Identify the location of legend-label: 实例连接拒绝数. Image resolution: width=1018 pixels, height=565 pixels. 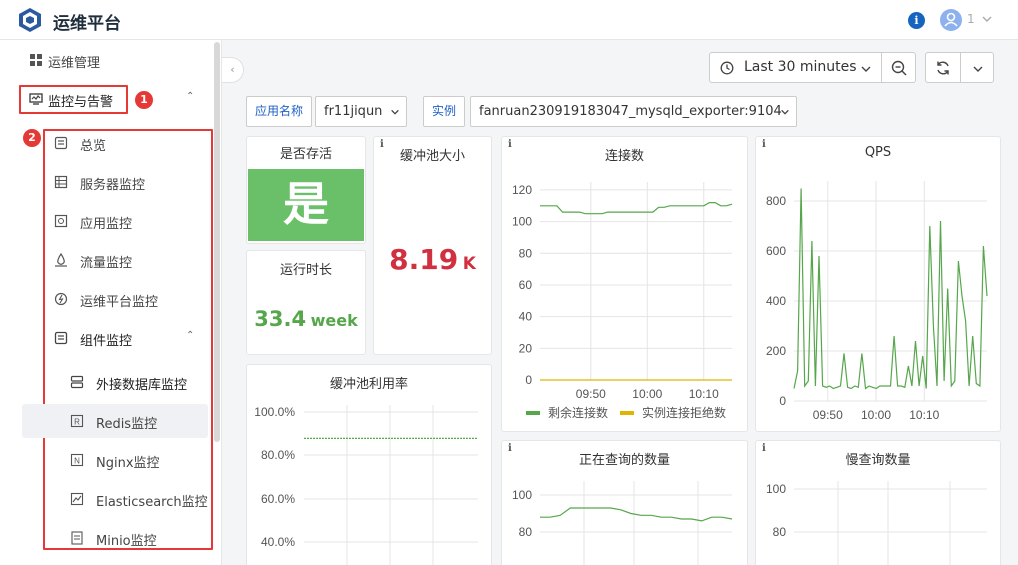
(684, 412).